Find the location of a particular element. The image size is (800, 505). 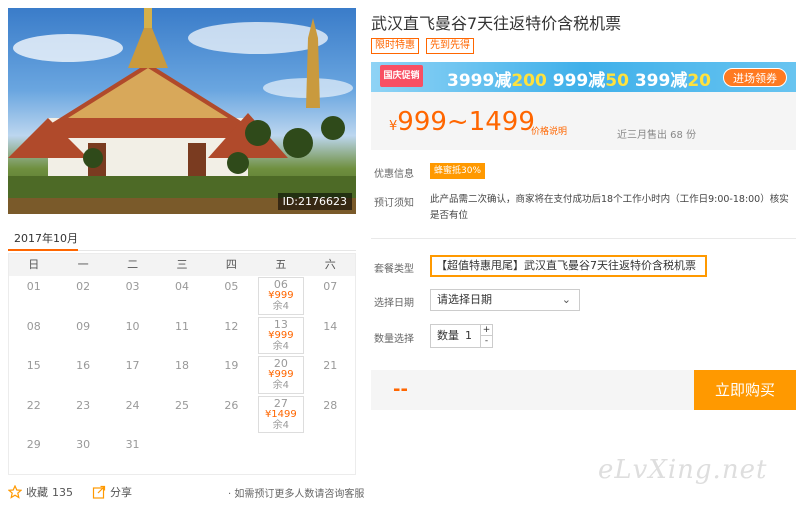

calendar-day: 25 is located at coordinates (181, 405).